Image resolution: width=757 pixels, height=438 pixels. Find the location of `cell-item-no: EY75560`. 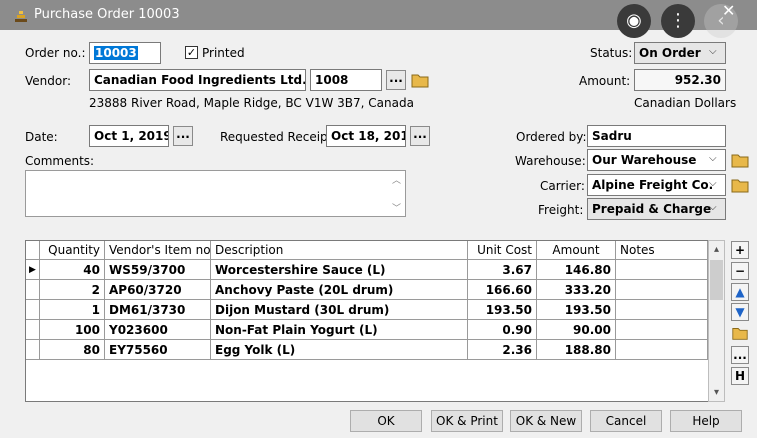

cell-item-no: EY75560 is located at coordinates (158, 350).